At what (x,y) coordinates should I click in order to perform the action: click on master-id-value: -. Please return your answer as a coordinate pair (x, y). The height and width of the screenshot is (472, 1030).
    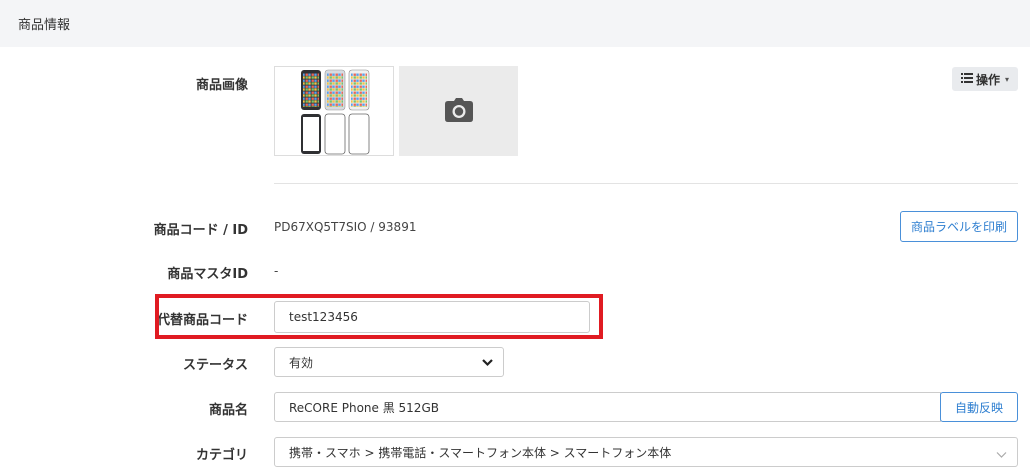
    Looking at the image, I should click on (276, 271).